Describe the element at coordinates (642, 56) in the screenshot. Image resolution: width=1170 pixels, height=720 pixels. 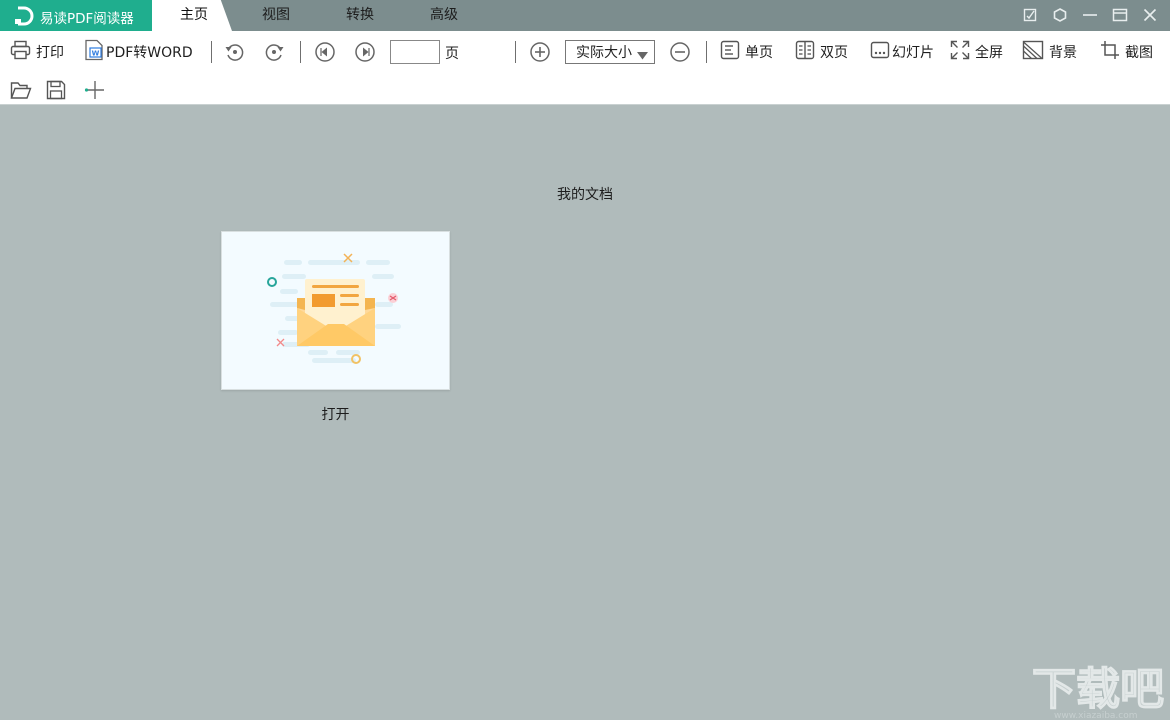
I see `chevron-down-icon` at that location.